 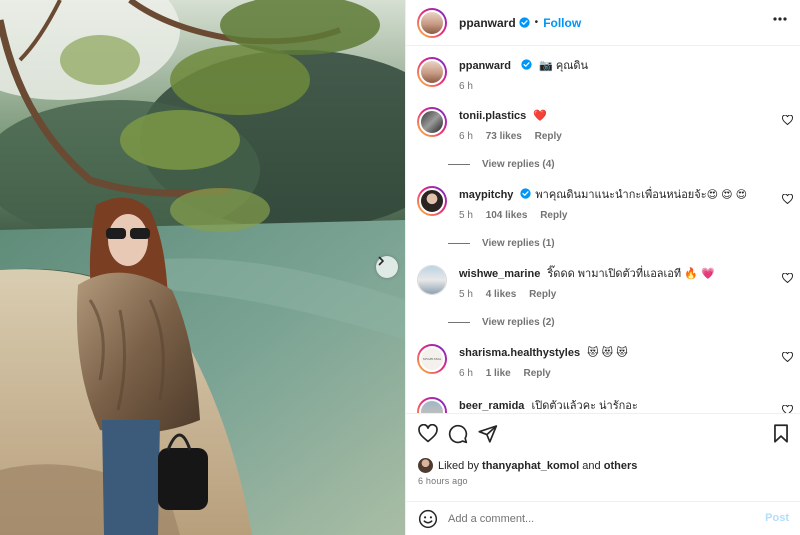 What do you see at coordinates (501, 294) in the screenshot?
I see `comment-likes: 4 likes` at bounding box center [501, 294].